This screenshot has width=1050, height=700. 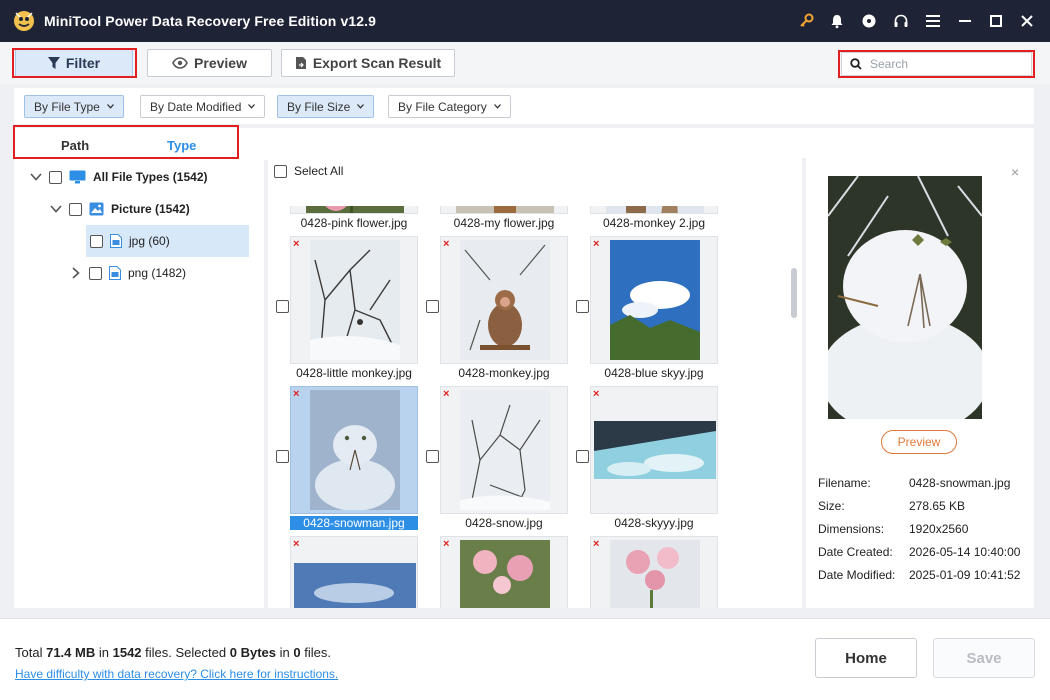 I want to click on summary-total-label: Total, so click(x=29, y=652).